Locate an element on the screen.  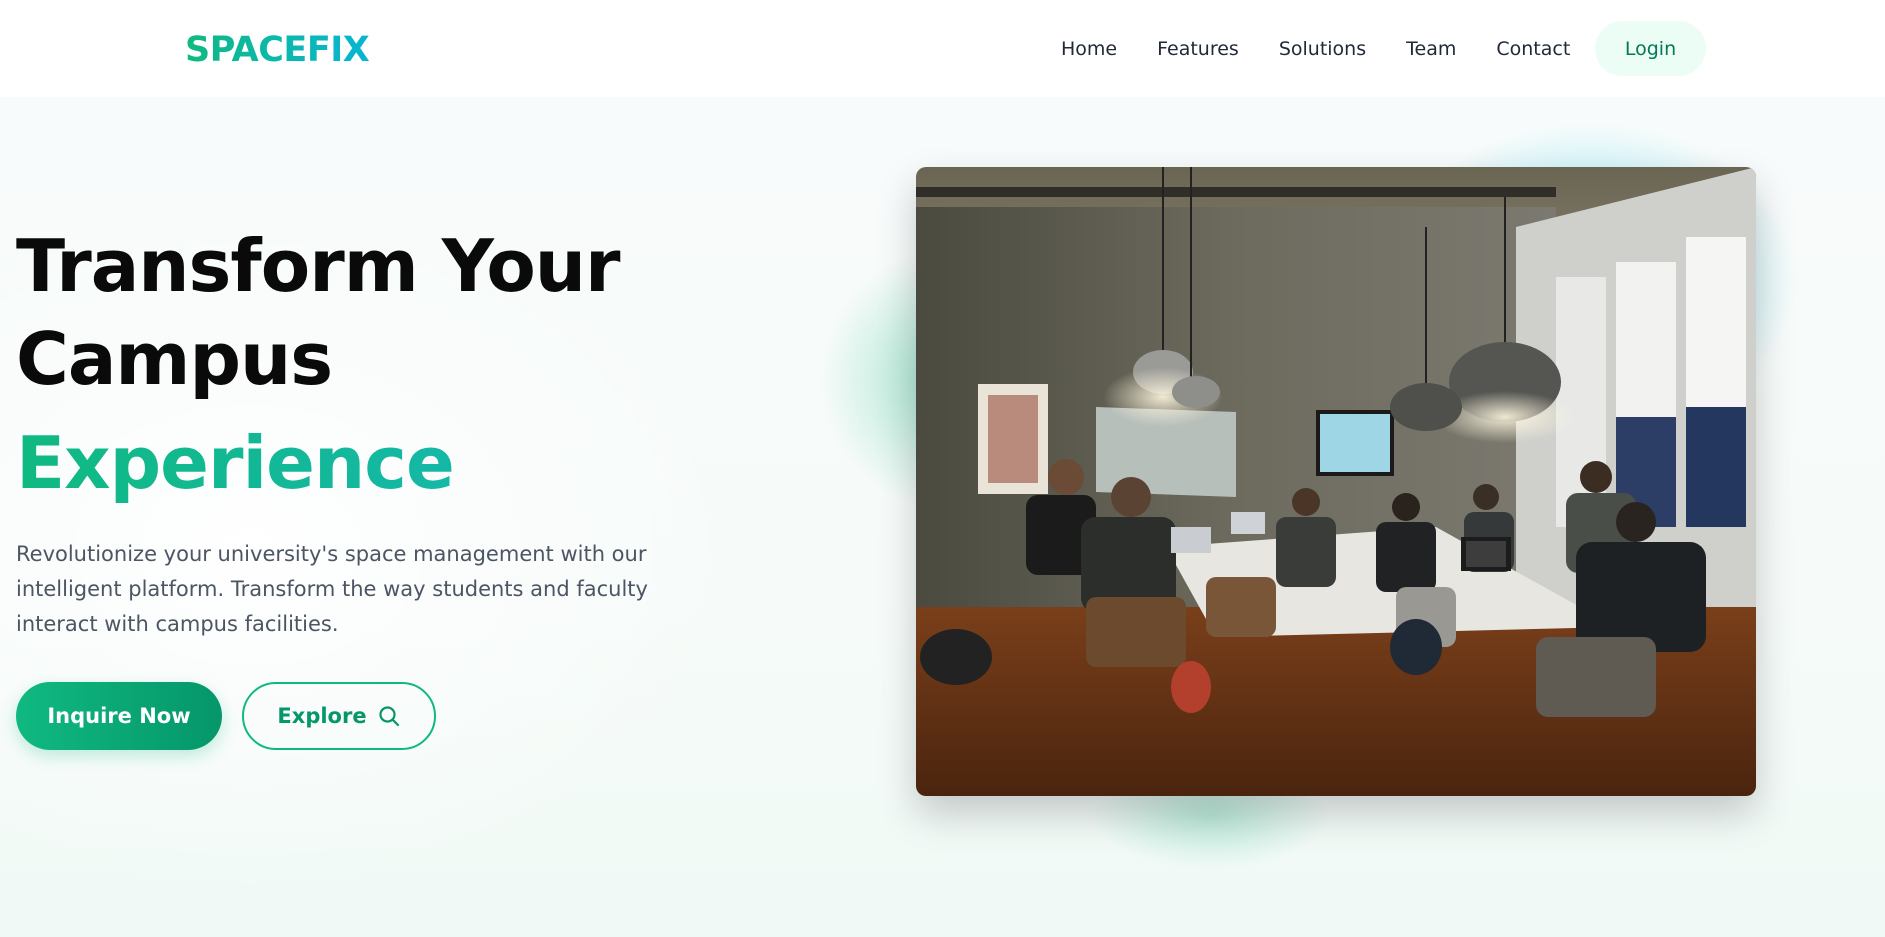
nav-solutions: Solutions is located at coordinates (1322, 49).